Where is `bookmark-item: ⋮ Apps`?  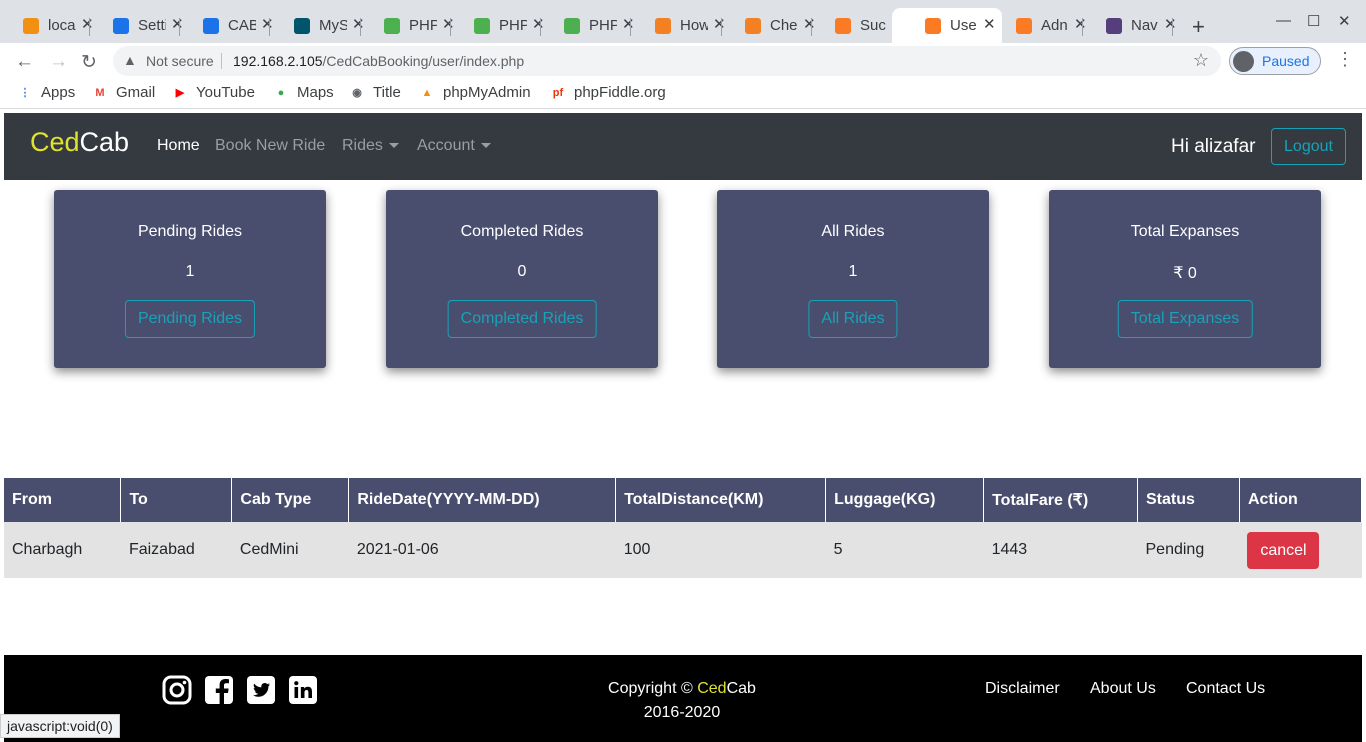 bookmark-item: ⋮ Apps is located at coordinates (46, 92).